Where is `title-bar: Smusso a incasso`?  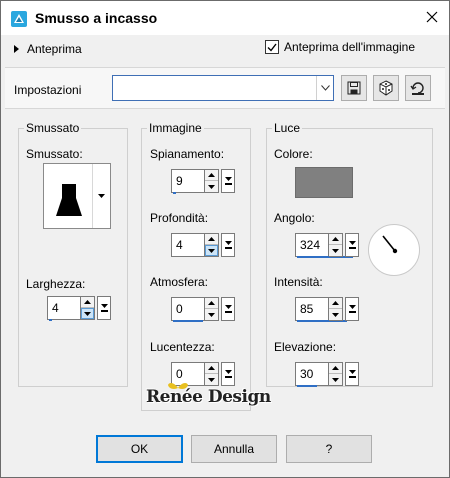
title-bar: Smusso a incasso is located at coordinates (225, 18).